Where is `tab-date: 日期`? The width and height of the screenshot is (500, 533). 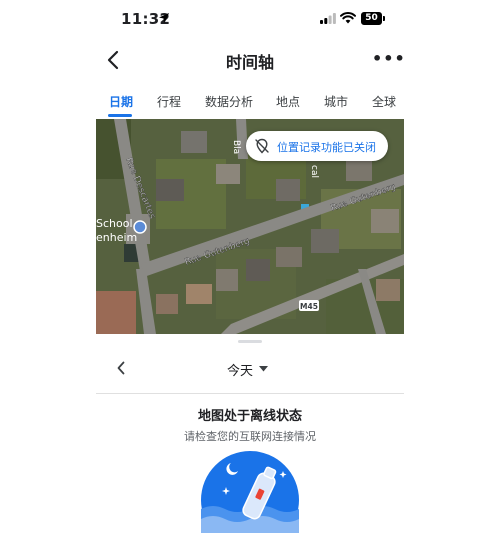
tab-date: 日期 is located at coordinates (121, 101).